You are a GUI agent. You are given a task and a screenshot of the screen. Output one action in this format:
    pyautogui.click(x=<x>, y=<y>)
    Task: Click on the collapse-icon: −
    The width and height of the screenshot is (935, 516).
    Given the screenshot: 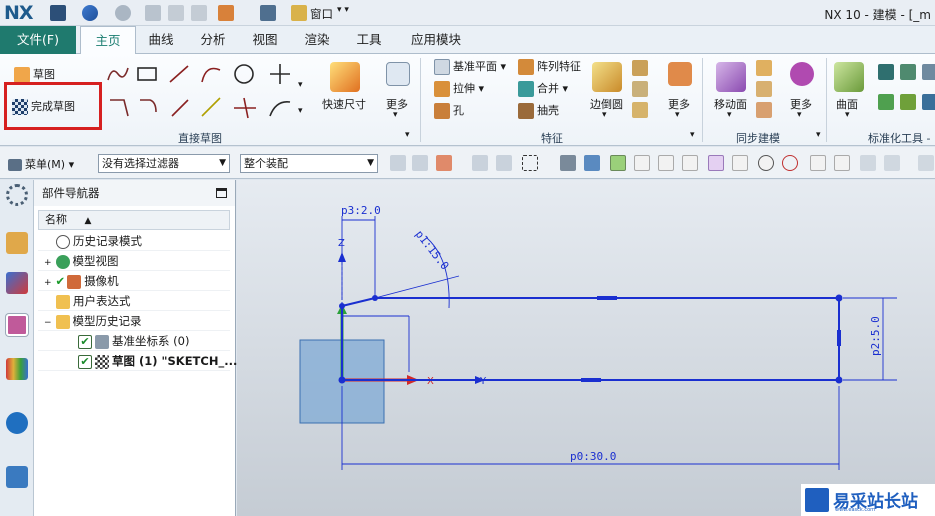 What is the action you would take?
    pyautogui.click(x=48, y=323)
    